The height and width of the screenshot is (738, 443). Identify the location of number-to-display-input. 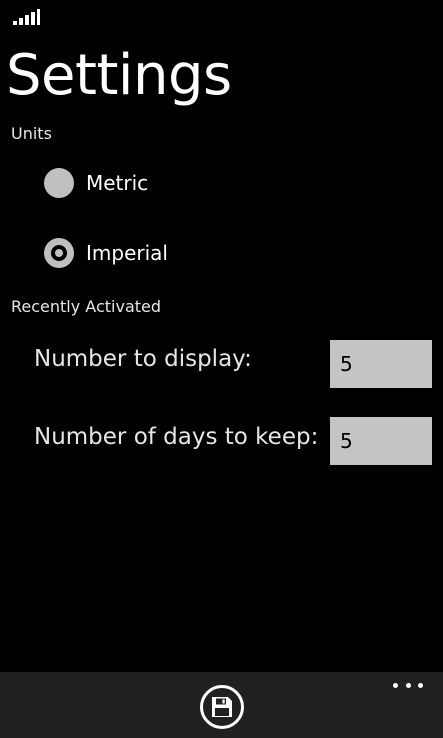
(381, 364).